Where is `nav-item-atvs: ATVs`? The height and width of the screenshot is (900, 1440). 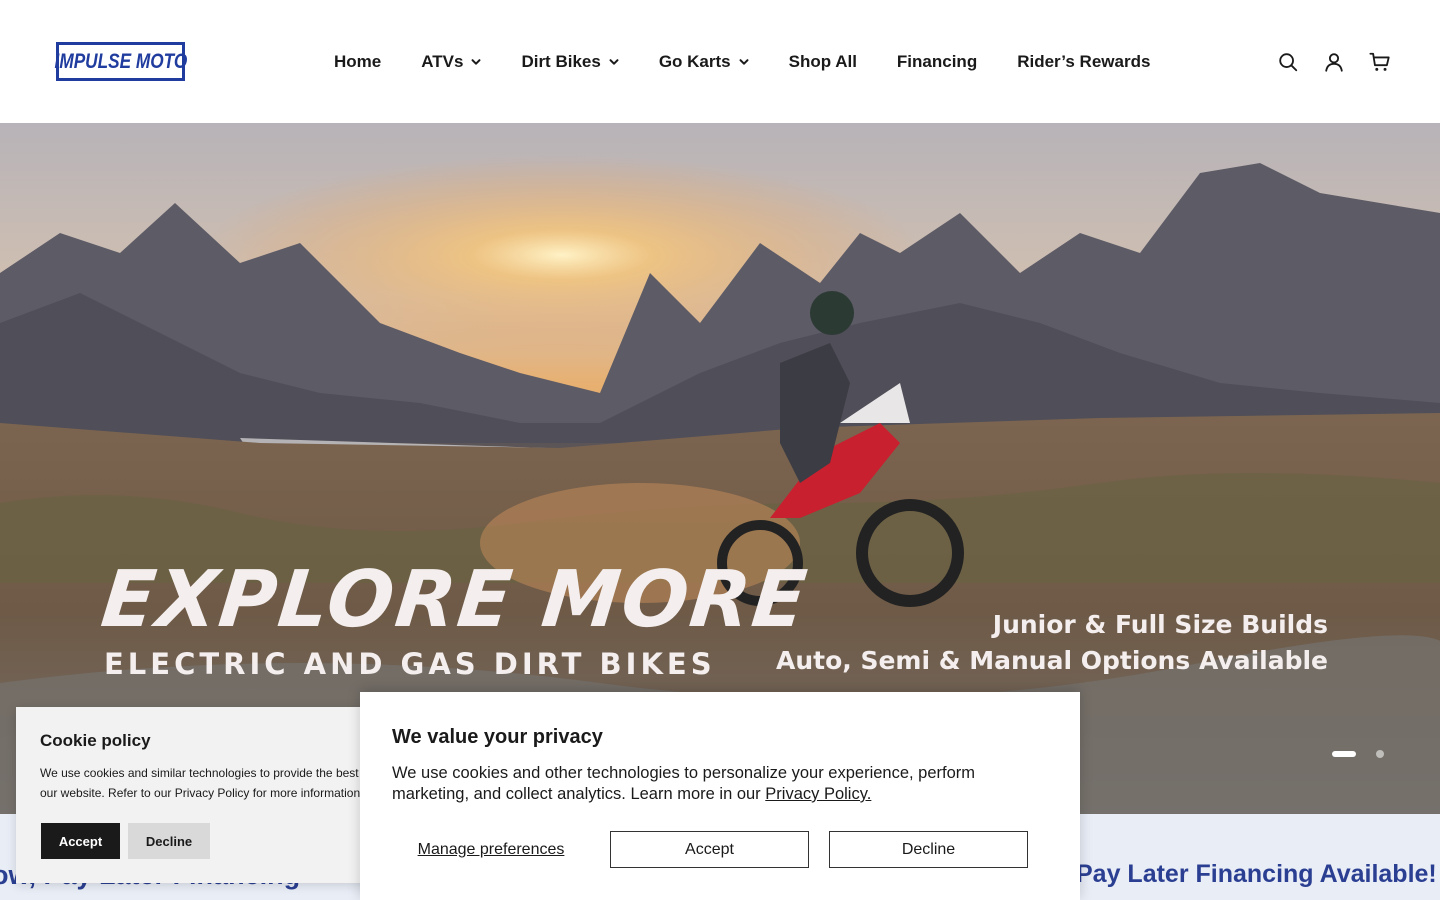 nav-item-atvs: ATVs is located at coordinates (451, 62).